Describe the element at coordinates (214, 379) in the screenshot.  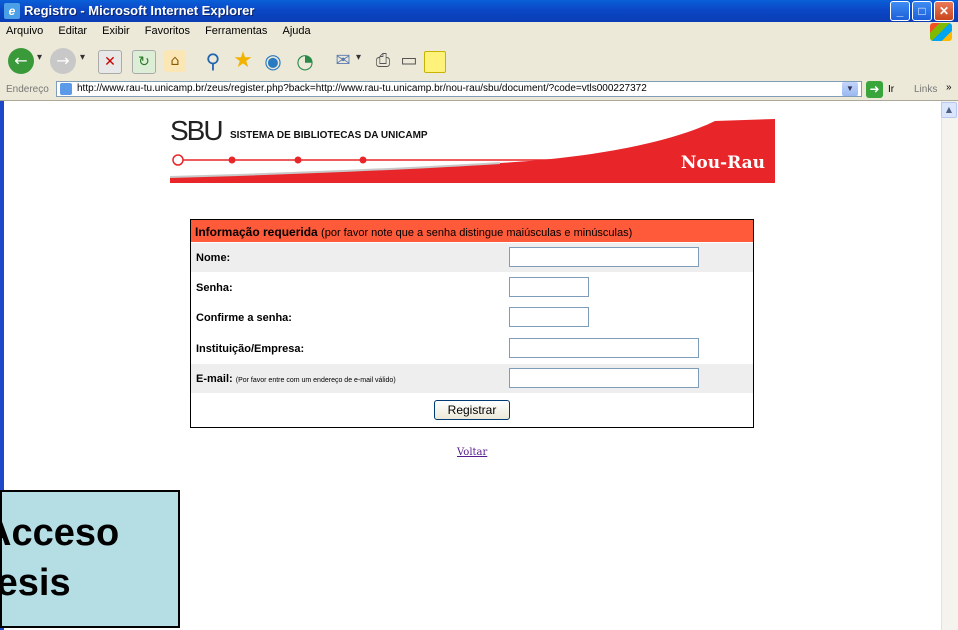
I see `label-email-text: E-mail:` at that location.